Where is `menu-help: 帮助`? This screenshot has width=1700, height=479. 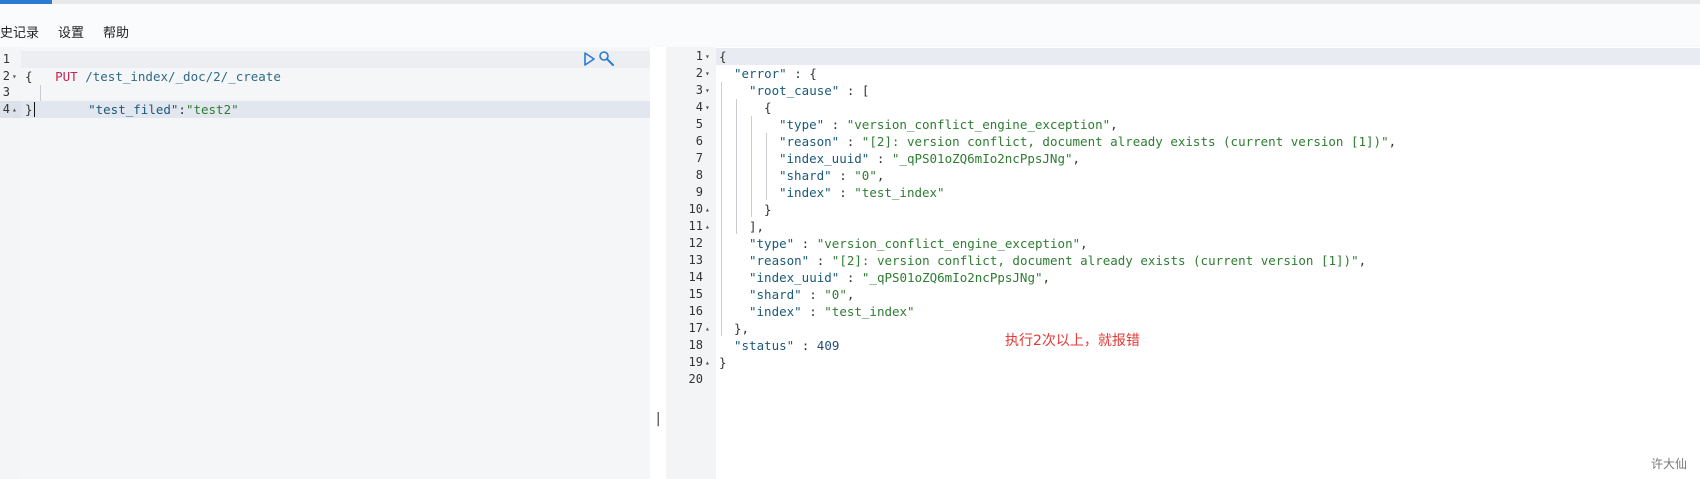
menu-help: 帮助 is located at coordinates (116, 31).